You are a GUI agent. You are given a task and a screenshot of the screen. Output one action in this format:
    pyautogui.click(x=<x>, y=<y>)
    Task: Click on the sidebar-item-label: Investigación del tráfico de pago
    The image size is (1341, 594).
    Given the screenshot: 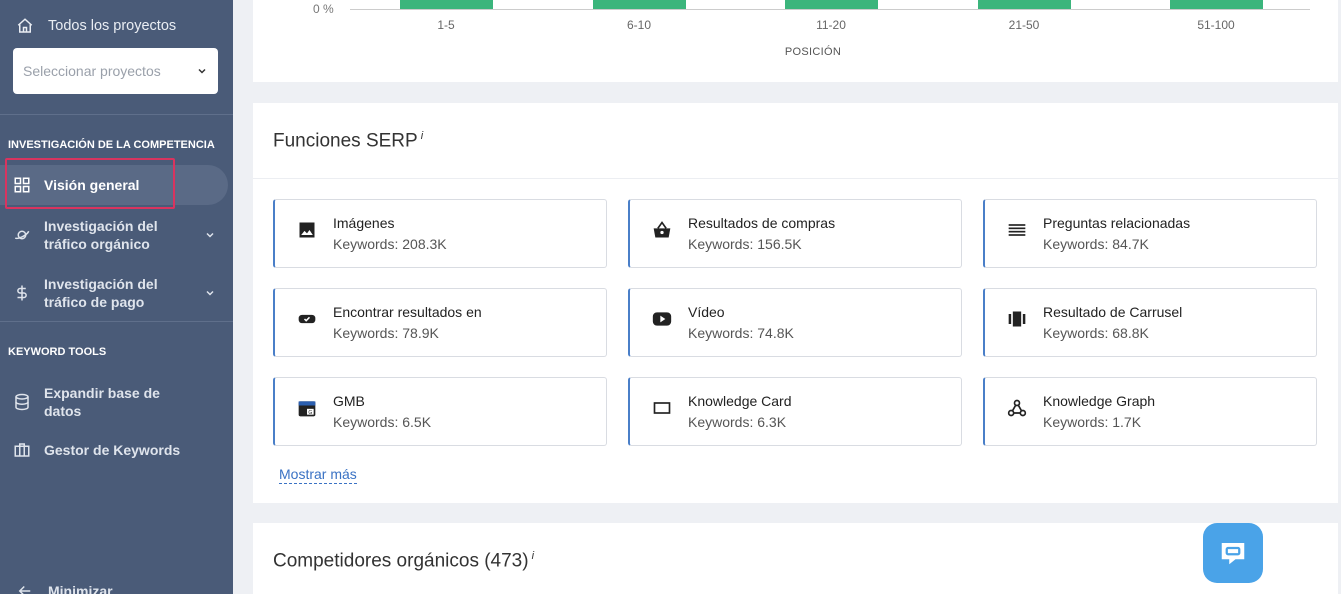 What is the action you would take?
    pyautogui.click(x=101, y=293)
    